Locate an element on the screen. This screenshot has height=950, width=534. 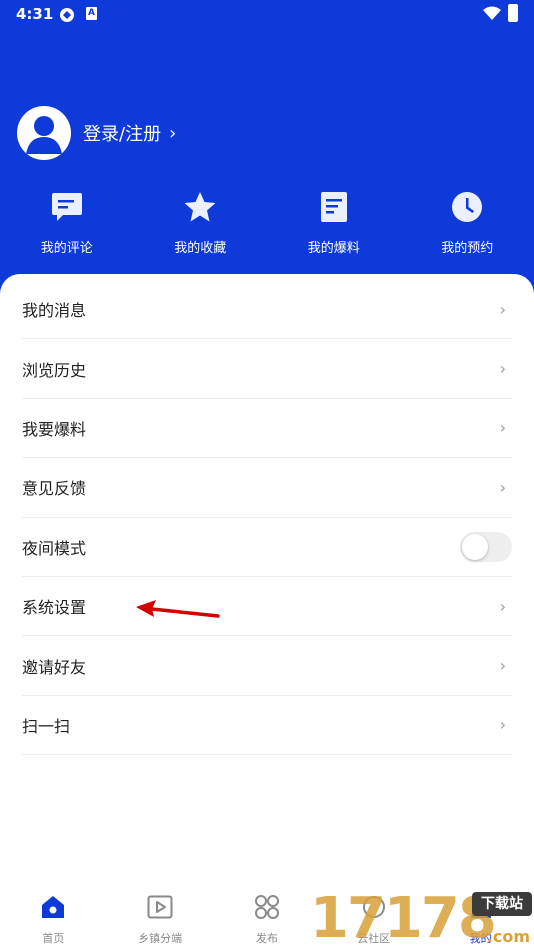
nav-item-township: 乡镇分端 is located at coordinates (160, 917).